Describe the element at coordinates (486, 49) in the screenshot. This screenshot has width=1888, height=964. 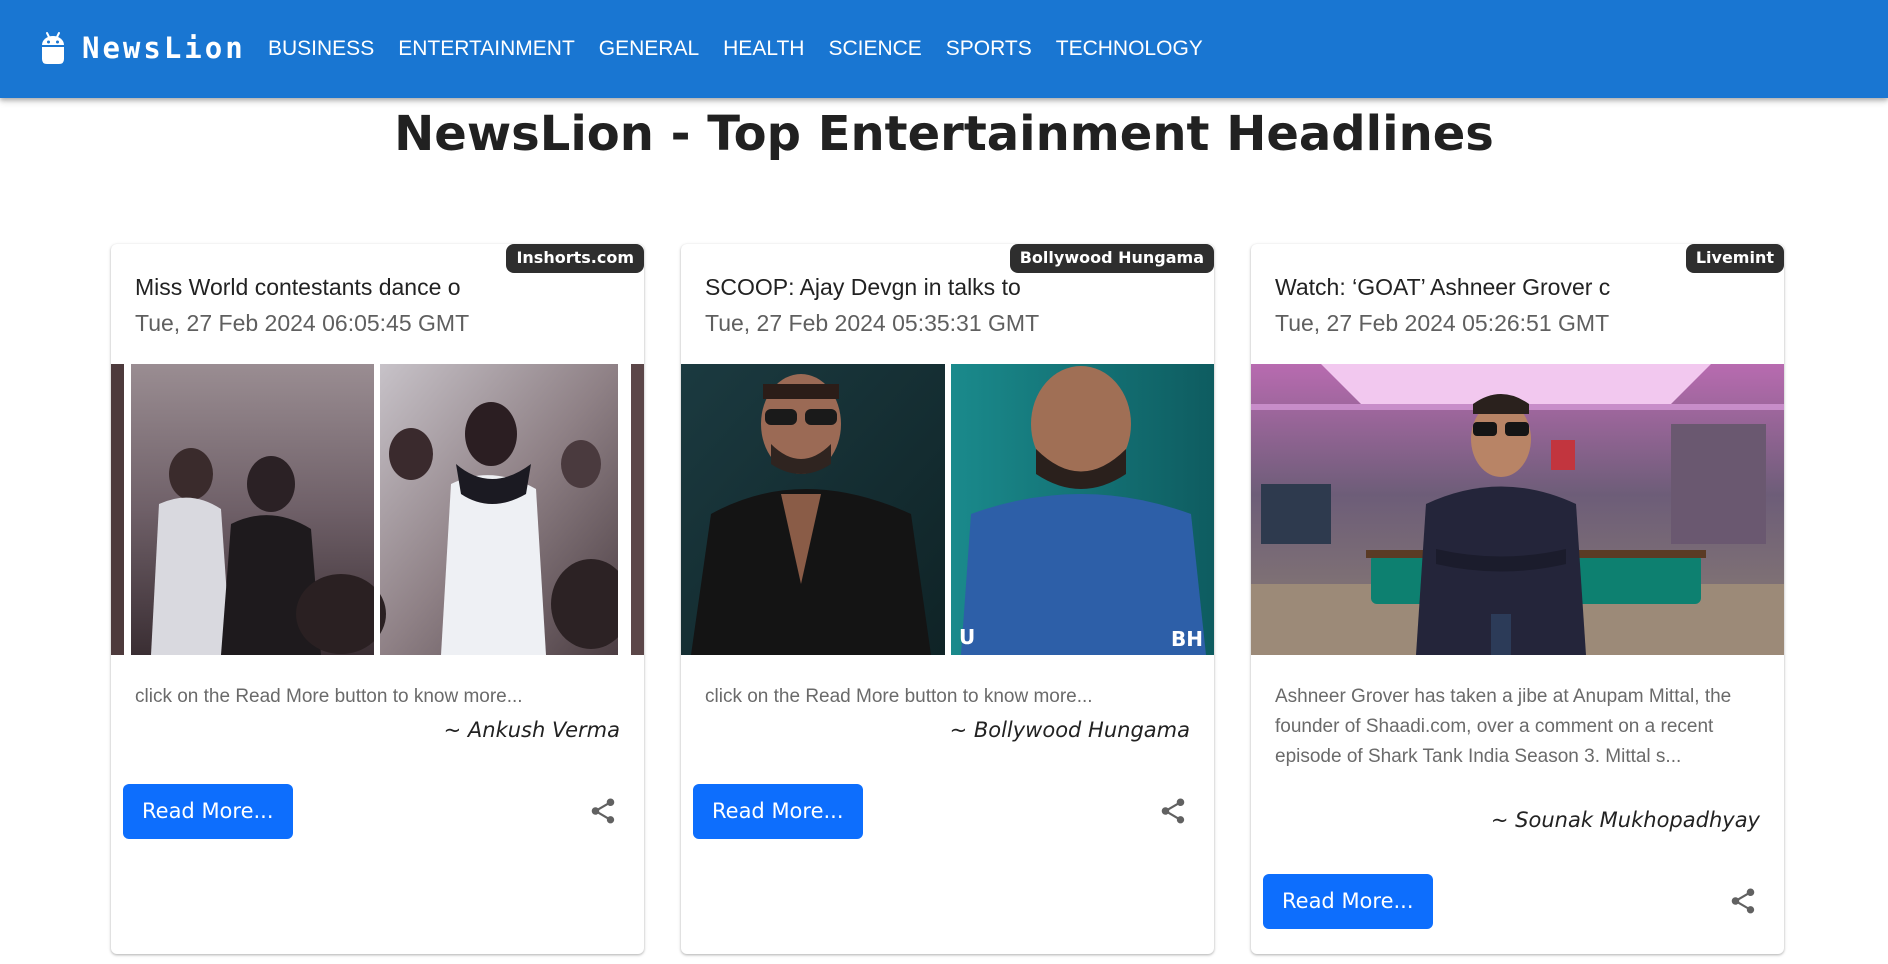
I see `nav-link-entertainment: ENTERTAINMENT` at that location.